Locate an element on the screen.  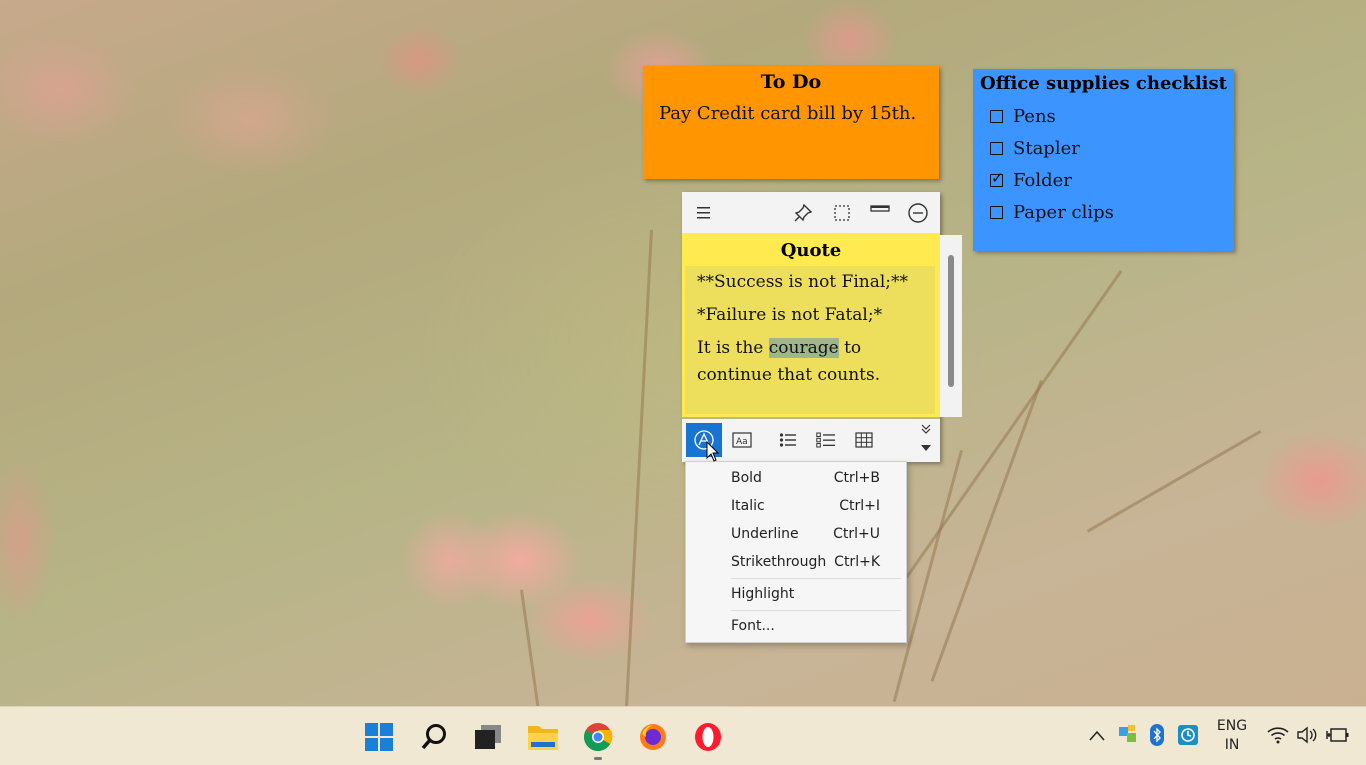
svg-text: Aa is located at coordinates (742, 442).